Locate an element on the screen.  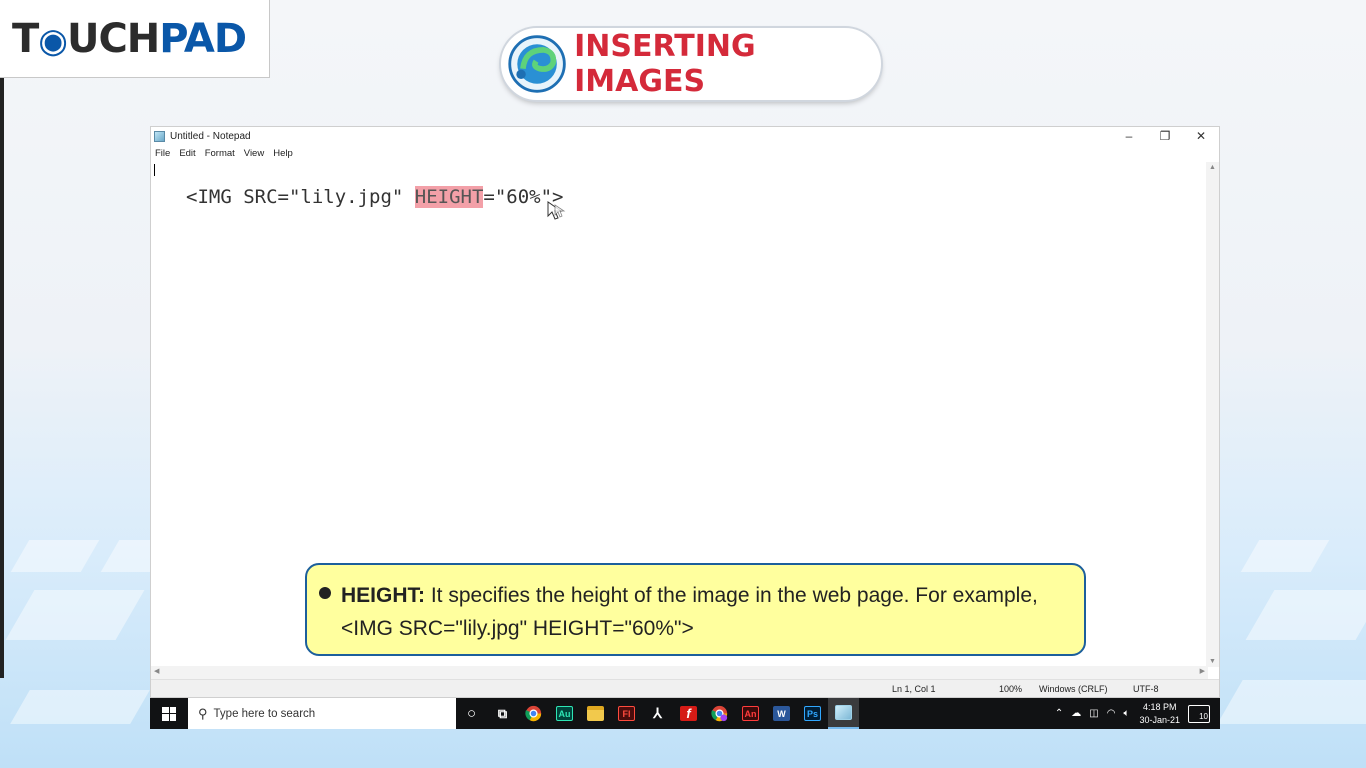
search-placeholder: Type here to search is located at coordinates (264, 713).